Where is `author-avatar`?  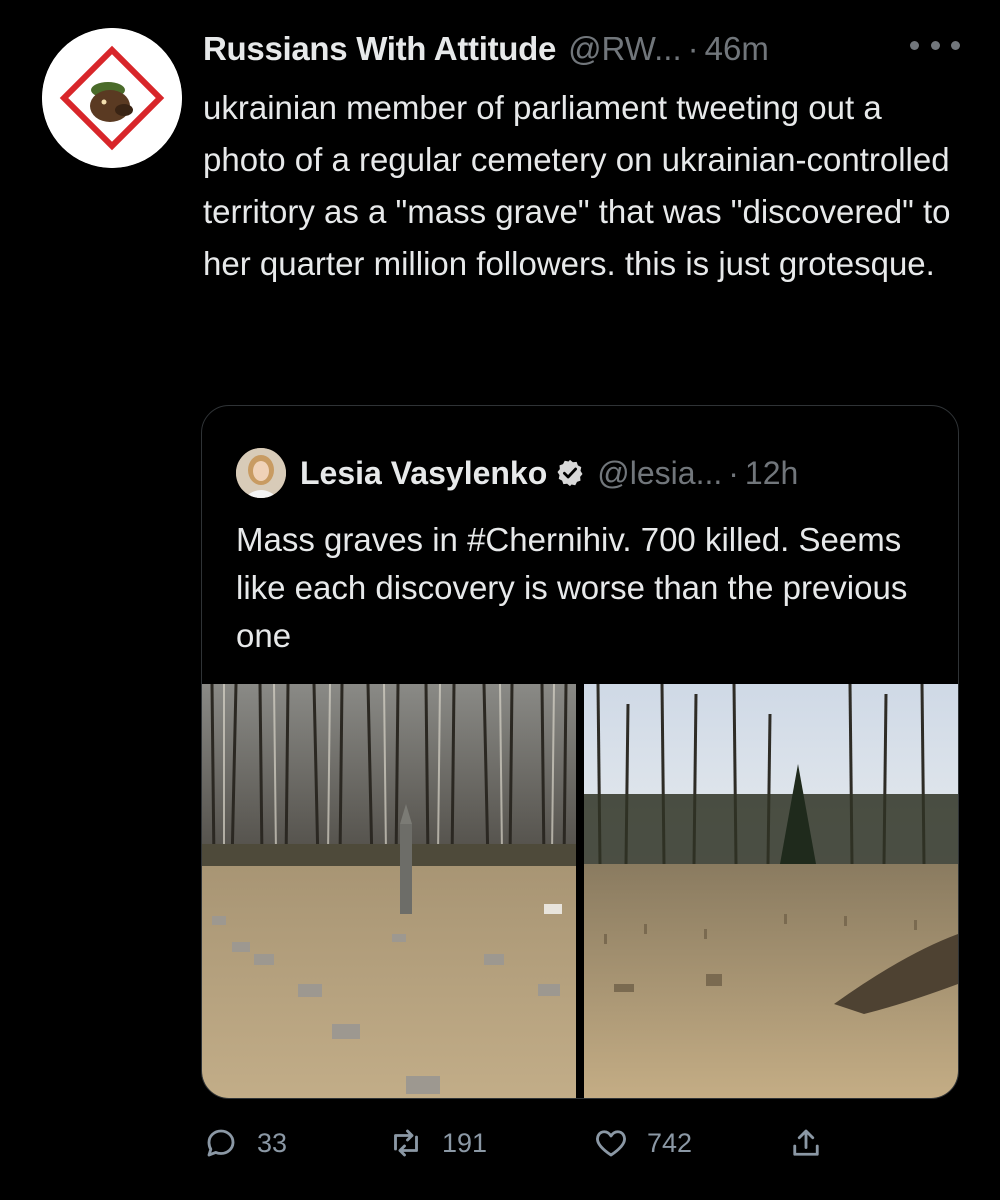
author-avatar is located at coordinates (112, 98).